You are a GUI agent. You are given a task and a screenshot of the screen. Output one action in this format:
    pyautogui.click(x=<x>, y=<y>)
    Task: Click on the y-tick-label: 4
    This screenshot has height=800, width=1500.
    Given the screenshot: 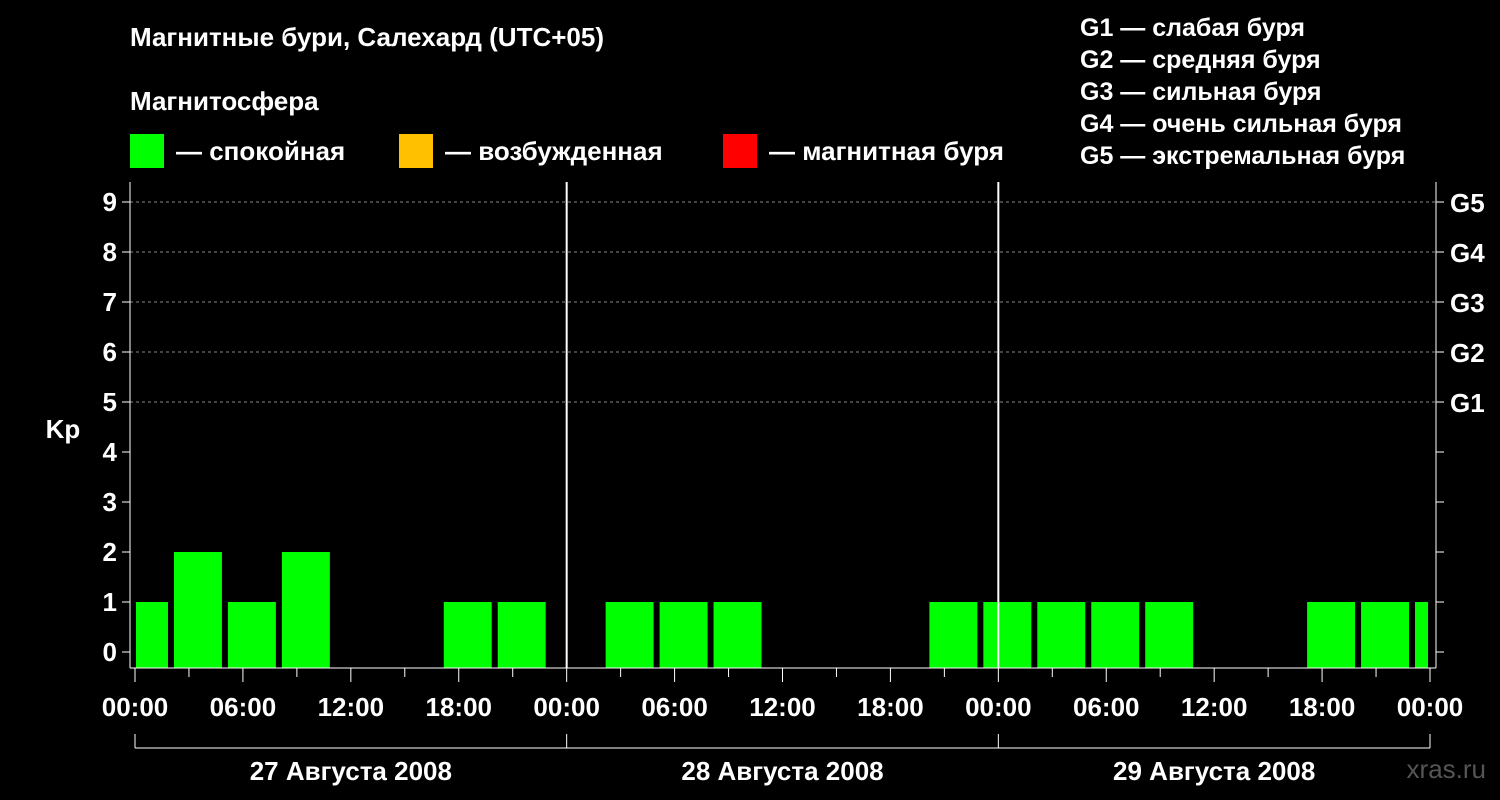 What is the action you would take?
    pyautogui.click(x=110, y=452)
    